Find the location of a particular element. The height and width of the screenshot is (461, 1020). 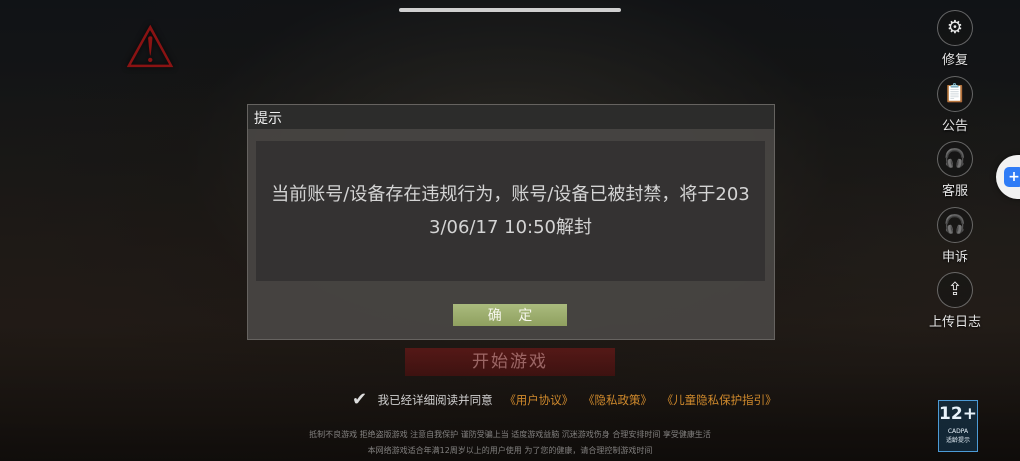

agreement-text: 我已经详细阅读并同意 is located at coordinates (435, 399).